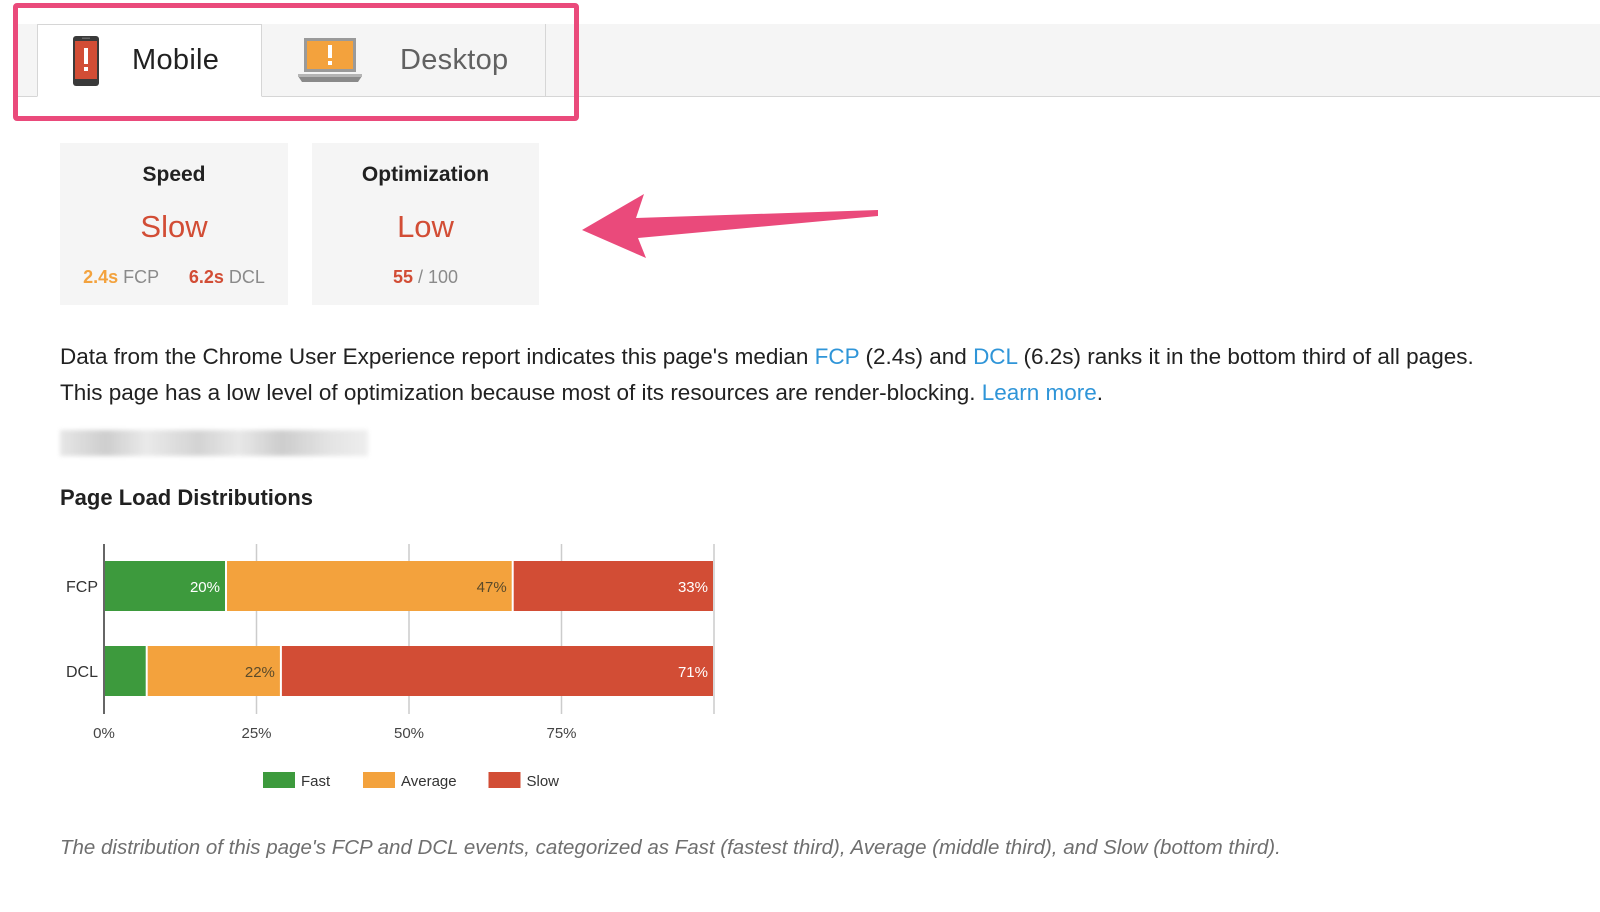  I want to click on speed-card: Speed Slow 2.4s FCP 6.2s DCL, so click(174, 224).